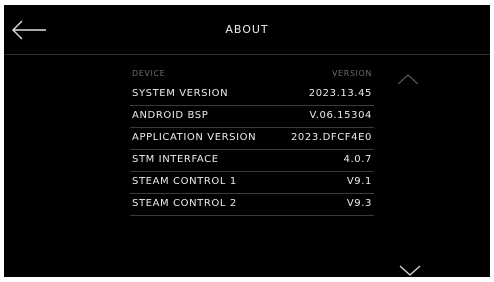 Image resolution: width=494 pixels, height=282 pixels. What do you see at coordinates (359, 181) in the screenshot?
I see `row-value: V9.1` at bounding box center [359, 181].